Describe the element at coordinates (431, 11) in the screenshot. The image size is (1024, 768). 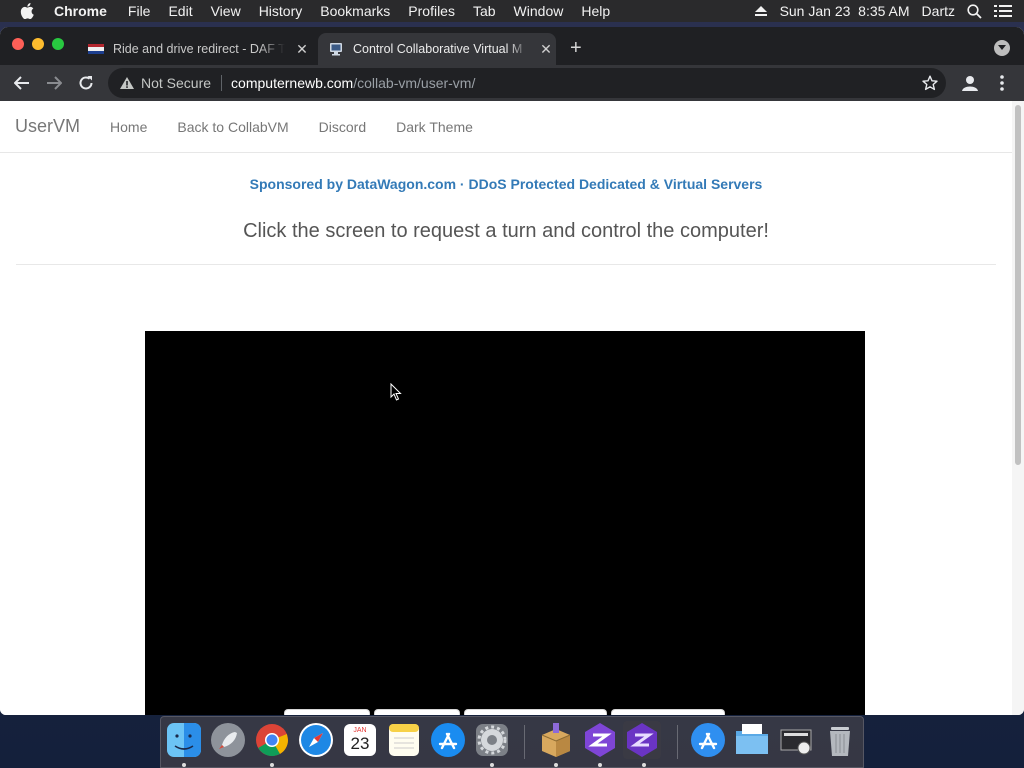
I see `menu-profiles: Profiles` at that location.